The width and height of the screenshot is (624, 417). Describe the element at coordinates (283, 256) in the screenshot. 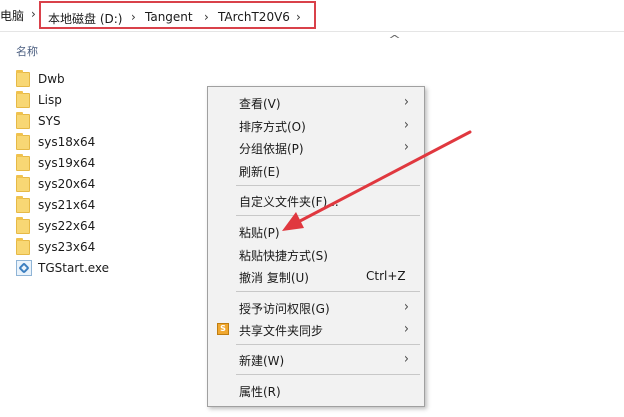

I see `menu-item-label: 粘贴快捷方式(S)` at that location.